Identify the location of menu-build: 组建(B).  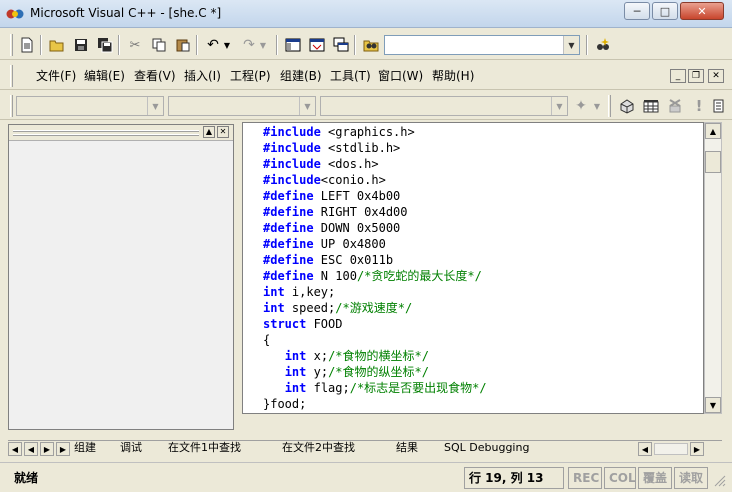
(301, 76).